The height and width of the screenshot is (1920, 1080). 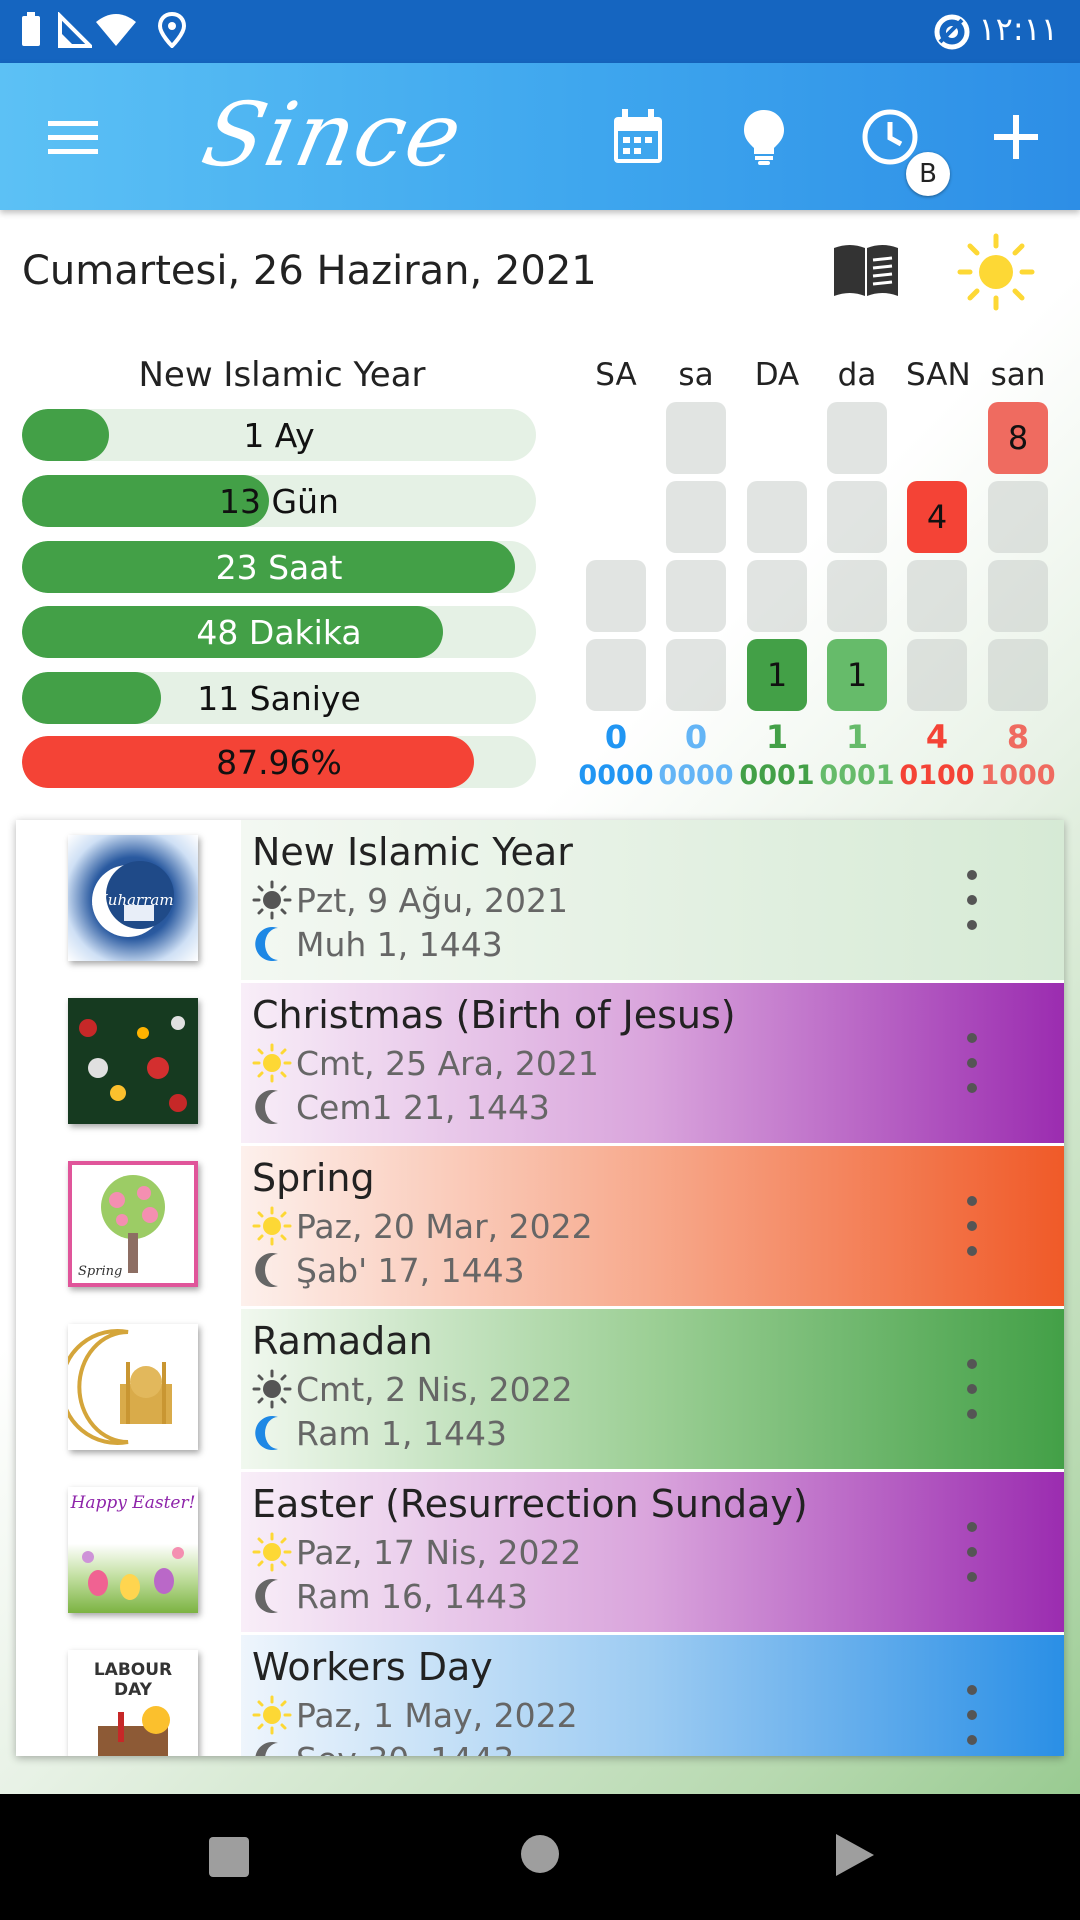 I want to click on tips-button, so click(x=764, y=137).